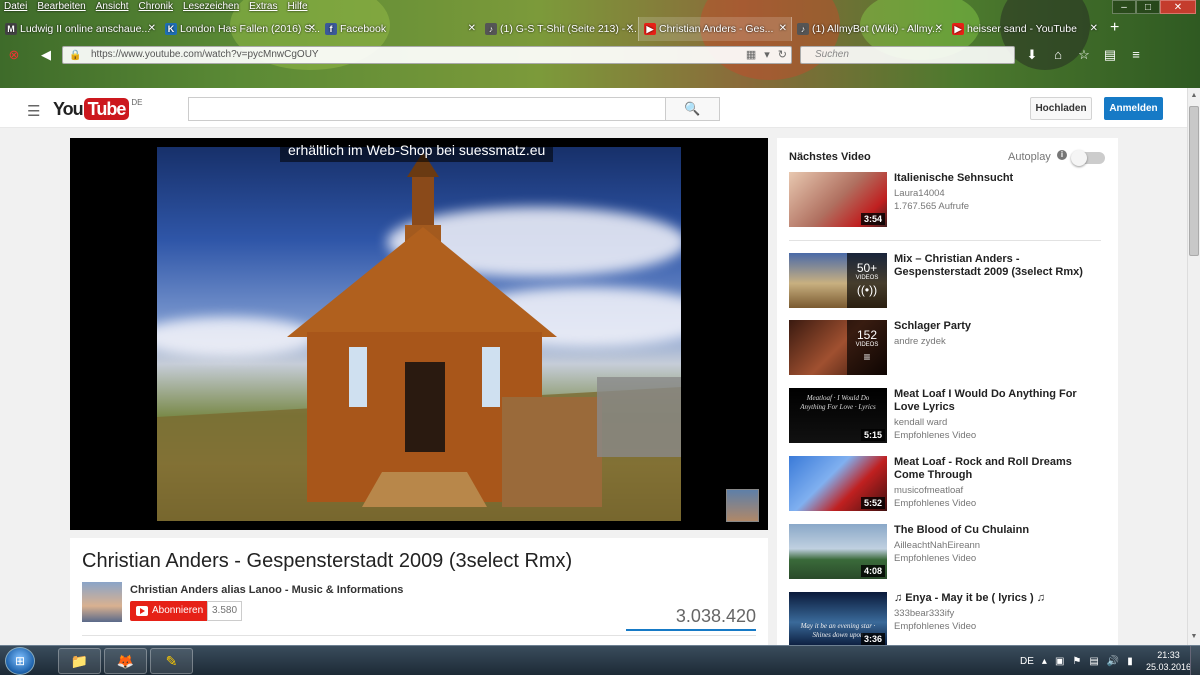 This screenshot has width=1200, height=675. Describe the element at coordinates (170, 611) in the screenshot. I see `subscribe-button: Abonnieren` at that location.